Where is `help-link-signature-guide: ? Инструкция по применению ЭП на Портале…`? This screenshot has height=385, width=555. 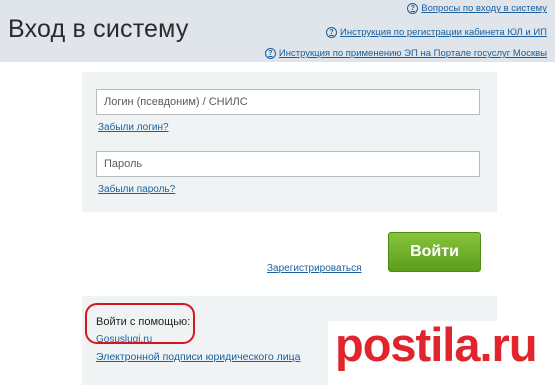
help-link-signature-guide: ? Инструкция по применению ЭП на Портале… is located at coordinates (405, 53).